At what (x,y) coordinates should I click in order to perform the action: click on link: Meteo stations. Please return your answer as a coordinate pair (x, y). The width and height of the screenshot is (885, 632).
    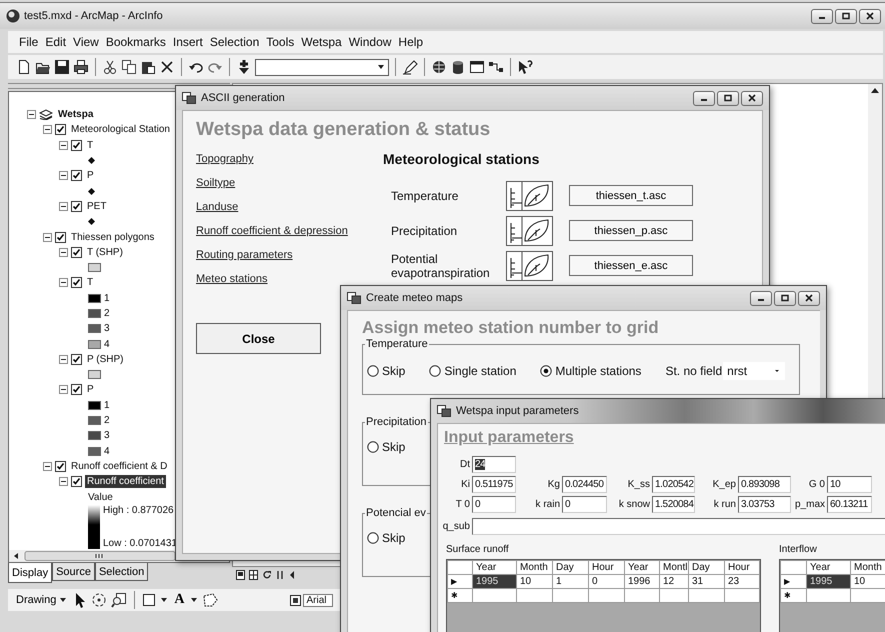
    Looking at the image, I should click on (232, 279).